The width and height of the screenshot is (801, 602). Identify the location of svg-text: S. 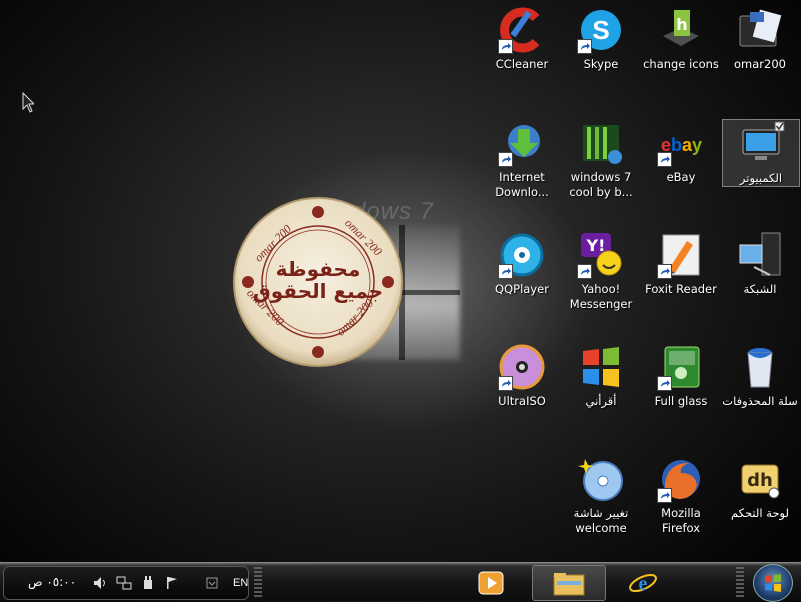
(600, 30).